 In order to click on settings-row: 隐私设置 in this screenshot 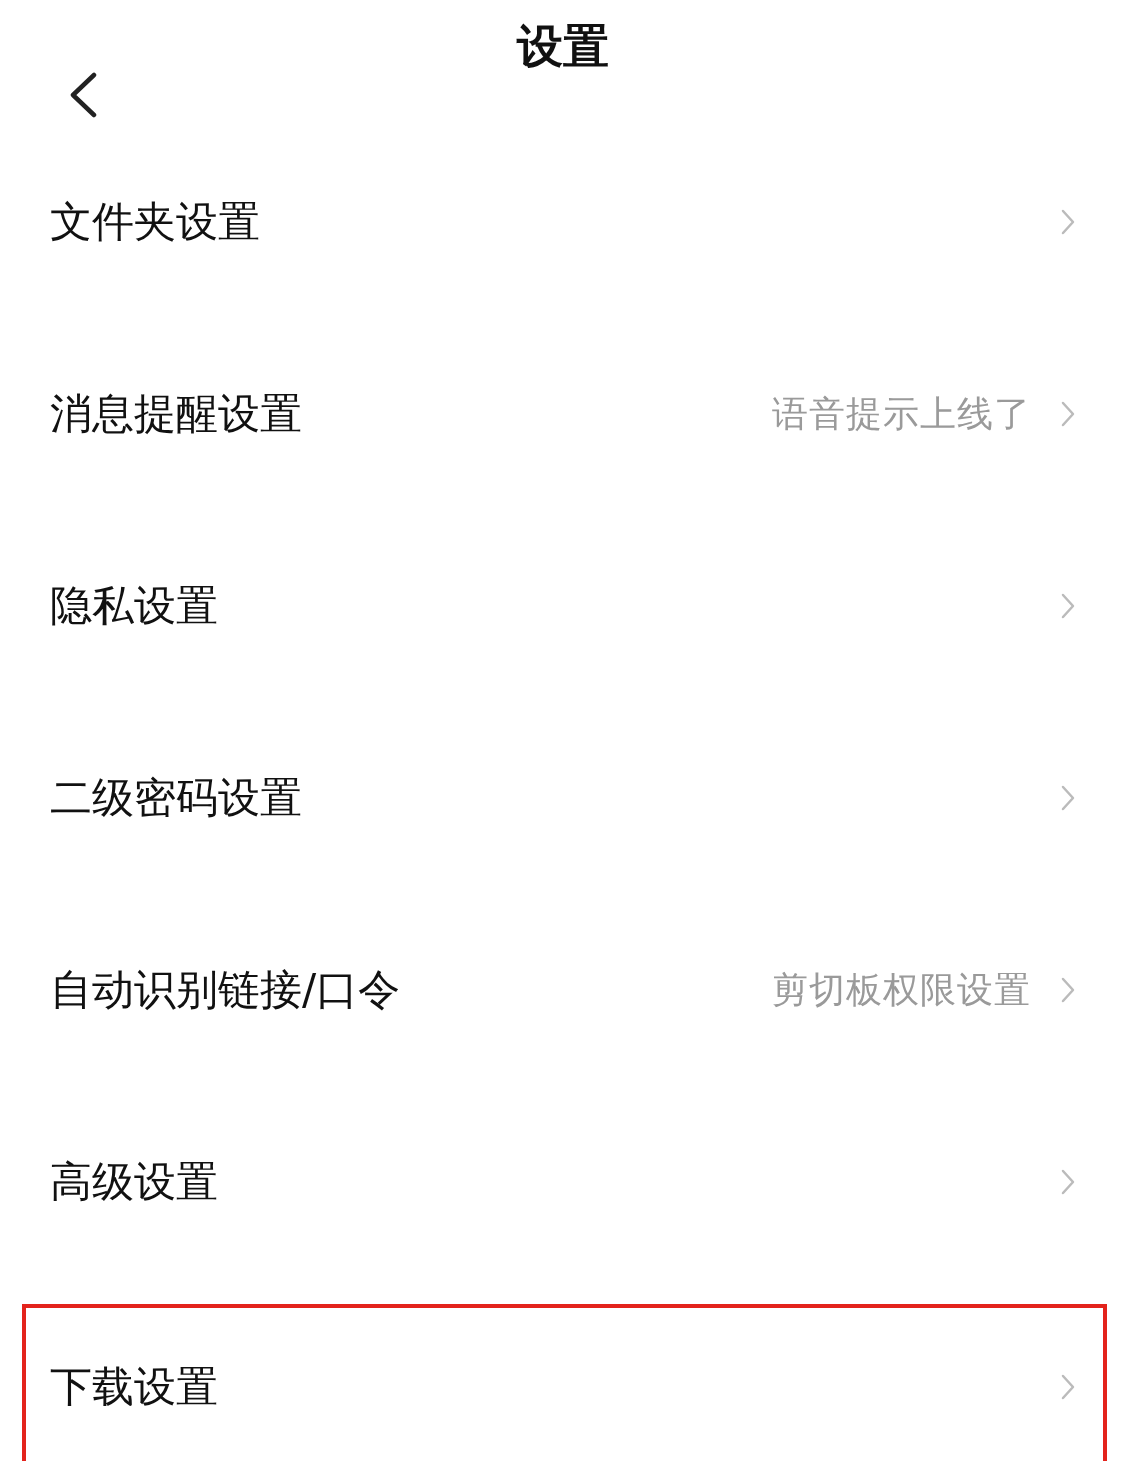, I will do `click(564, 606)`.